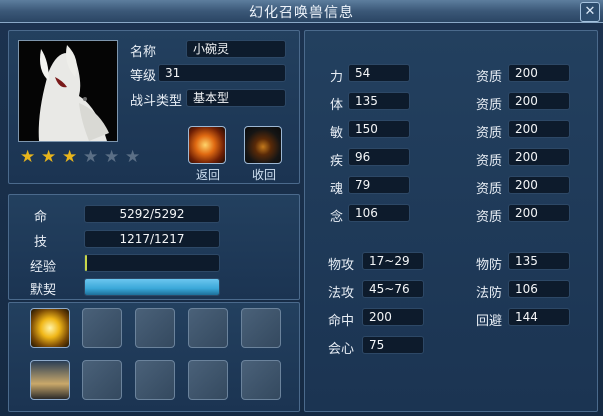  What do you see at coordinates (341, 293) in the screenshot?
I see `magic-attack-label: 法攻` at bounding box center [341, 293].